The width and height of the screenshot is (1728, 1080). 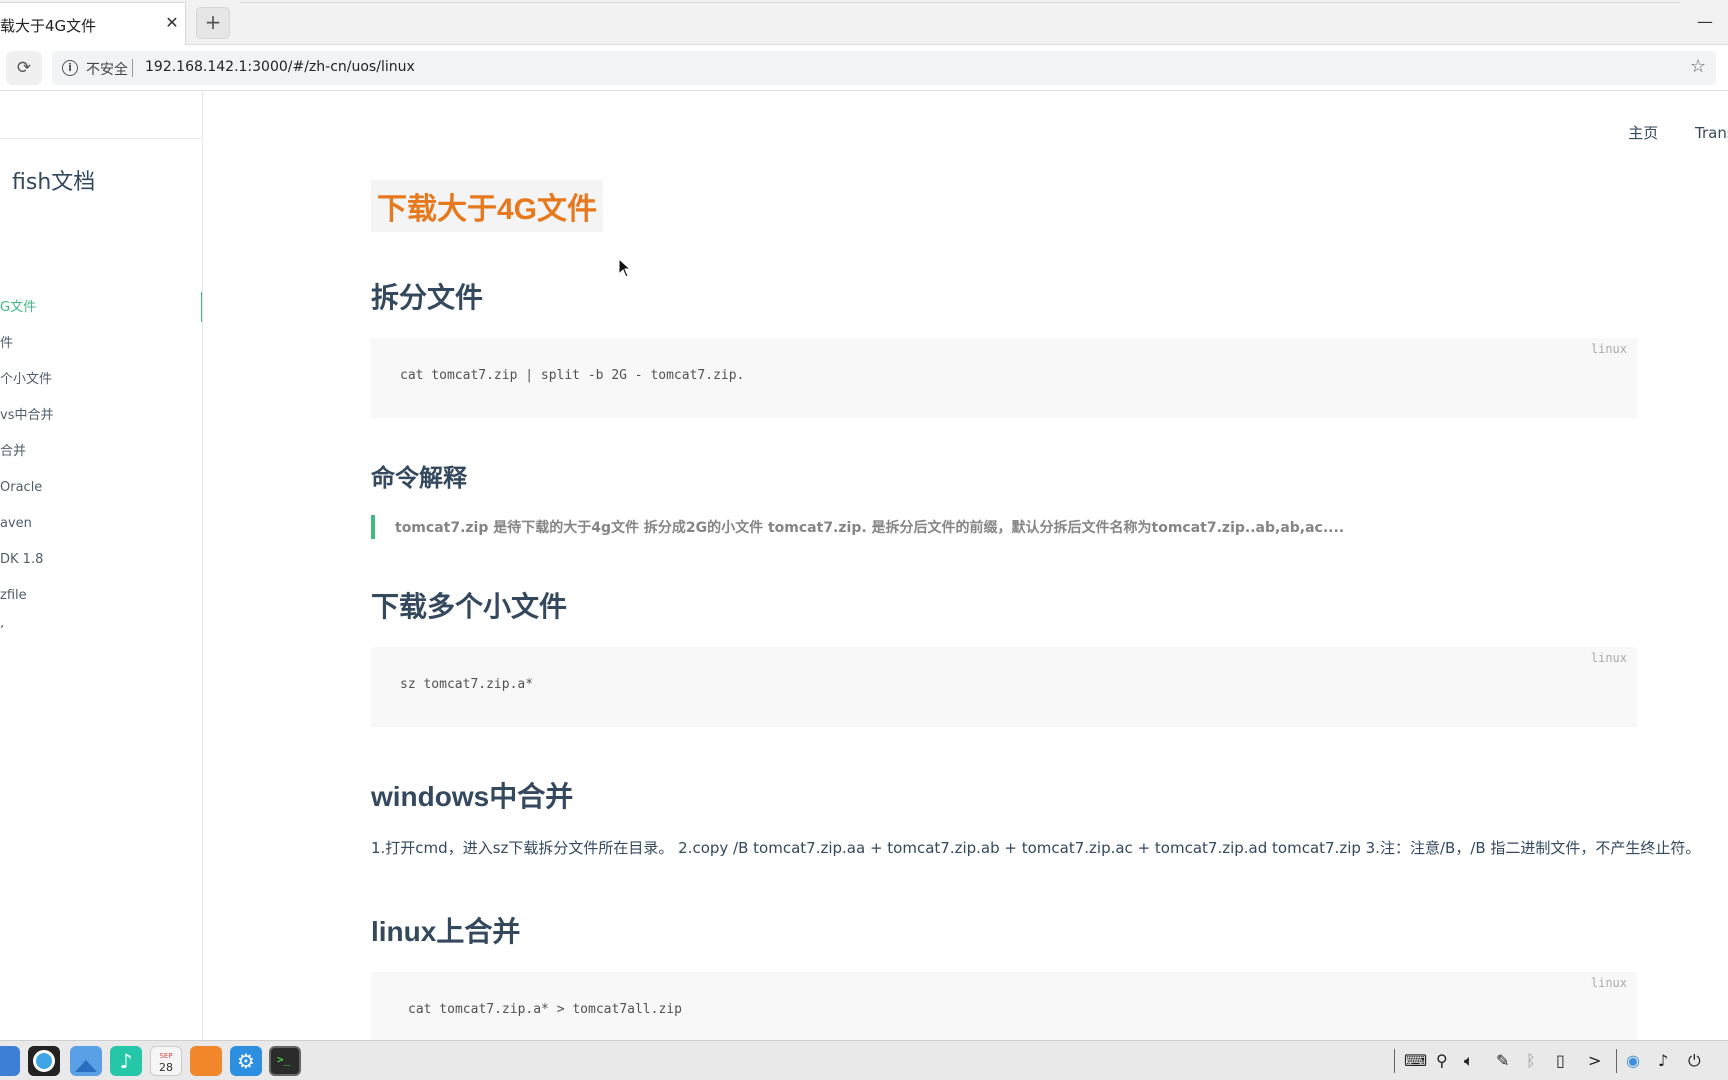 What do you see at coordinates (44, 1061) in the screenshot?
I see `browser-icon` at bounding box center [44, 1061].